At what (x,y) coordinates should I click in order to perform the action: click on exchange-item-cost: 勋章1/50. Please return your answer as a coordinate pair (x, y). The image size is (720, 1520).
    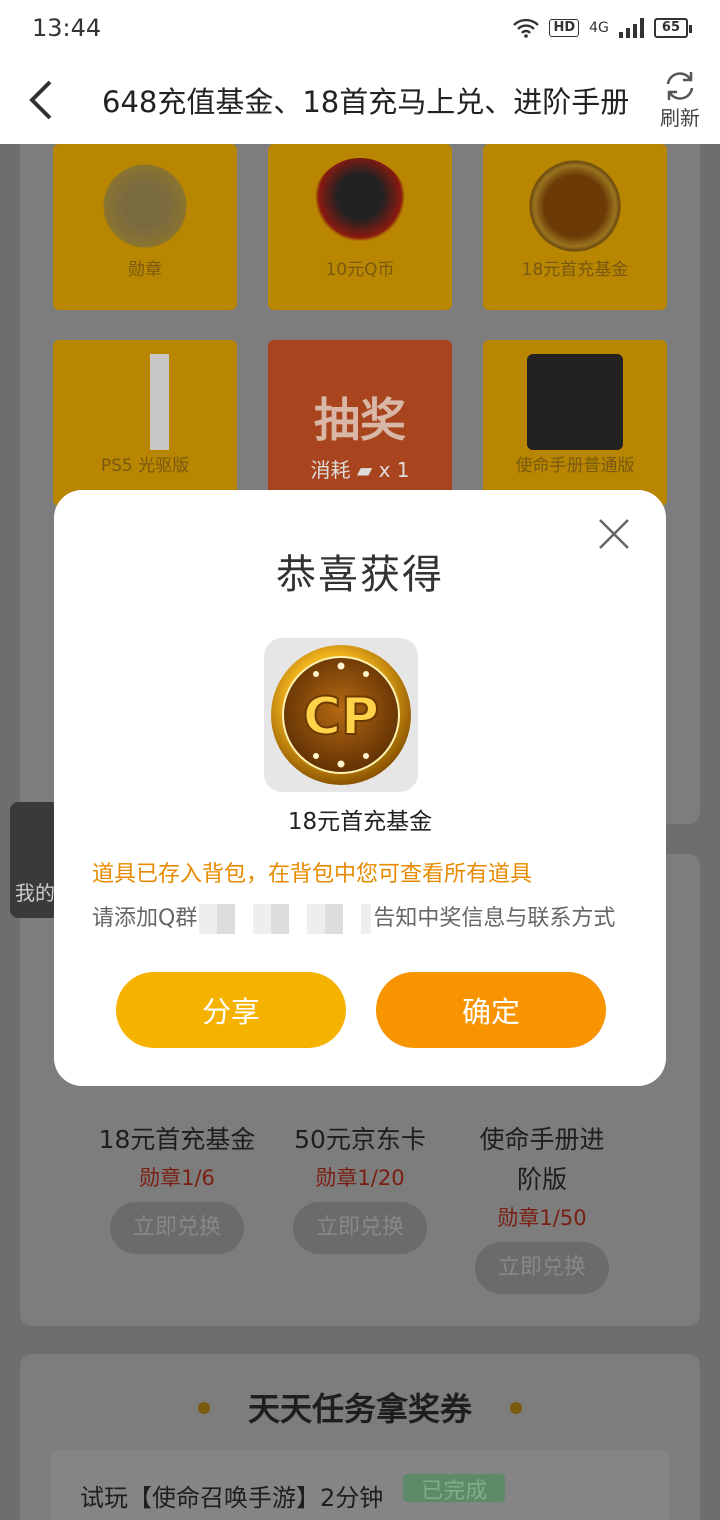
    Looking at the image, I should click on (542, 1218).